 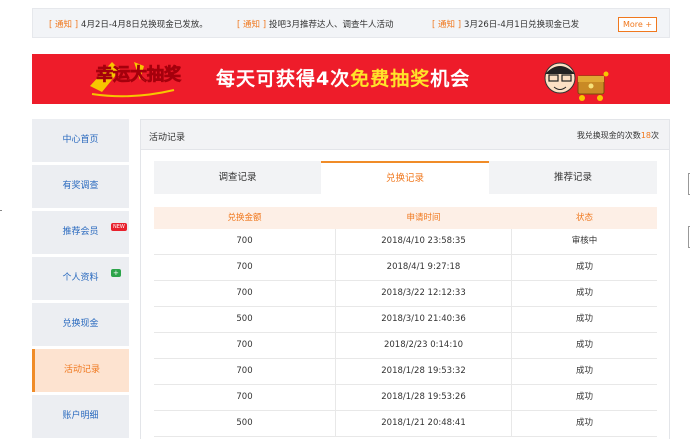 What do you see at coordinates (144, 25) in the screenshot?
I see `notice-text: 4月2日-4月8日兑换现金已发放。` at bounding box center [144, 25].